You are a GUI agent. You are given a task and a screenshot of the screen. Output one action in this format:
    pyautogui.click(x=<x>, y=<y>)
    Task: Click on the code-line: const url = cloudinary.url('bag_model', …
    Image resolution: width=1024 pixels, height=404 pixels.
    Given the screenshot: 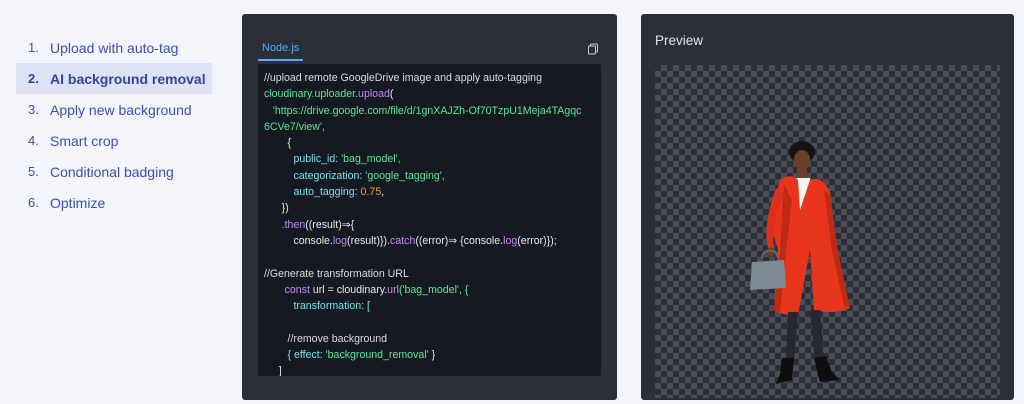 What is the action you would take?
    pyautogui.click(x=376, y=289)
    